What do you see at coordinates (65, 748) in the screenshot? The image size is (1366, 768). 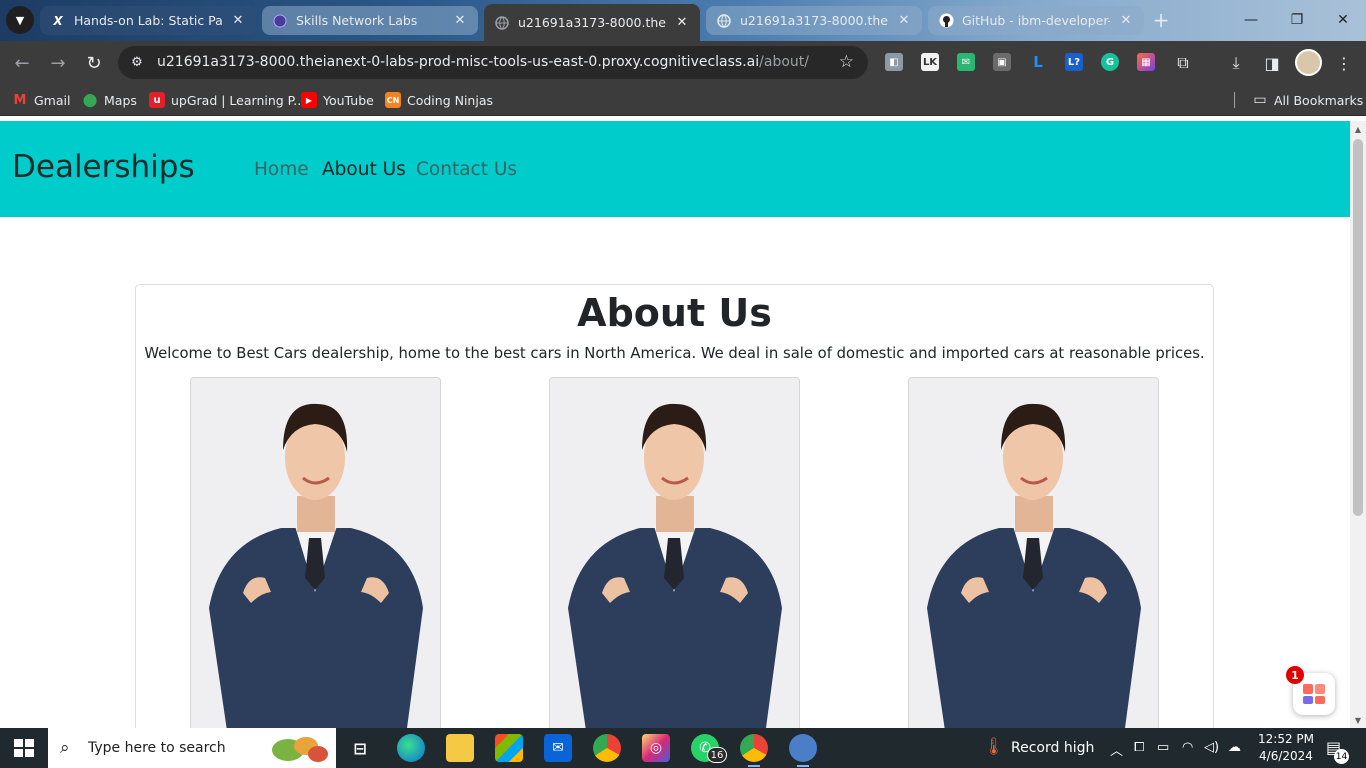 I see `search-icon: ⌕` at bounding box center [65, 748].